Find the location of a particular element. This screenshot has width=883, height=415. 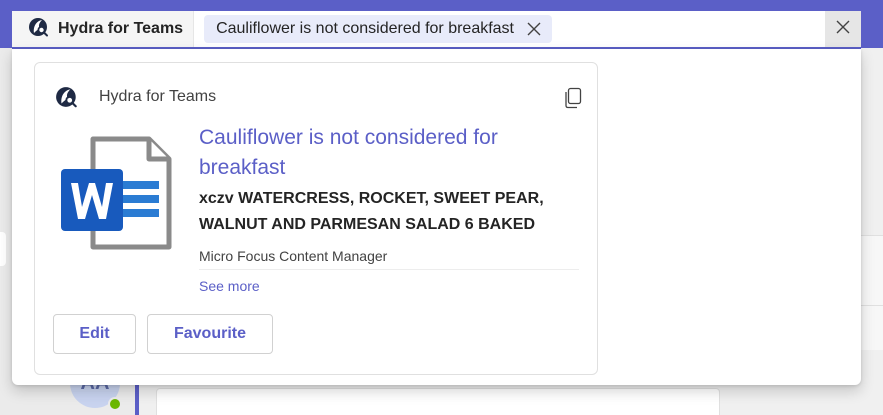

background-right-panel is located at coordinates (871, 292).